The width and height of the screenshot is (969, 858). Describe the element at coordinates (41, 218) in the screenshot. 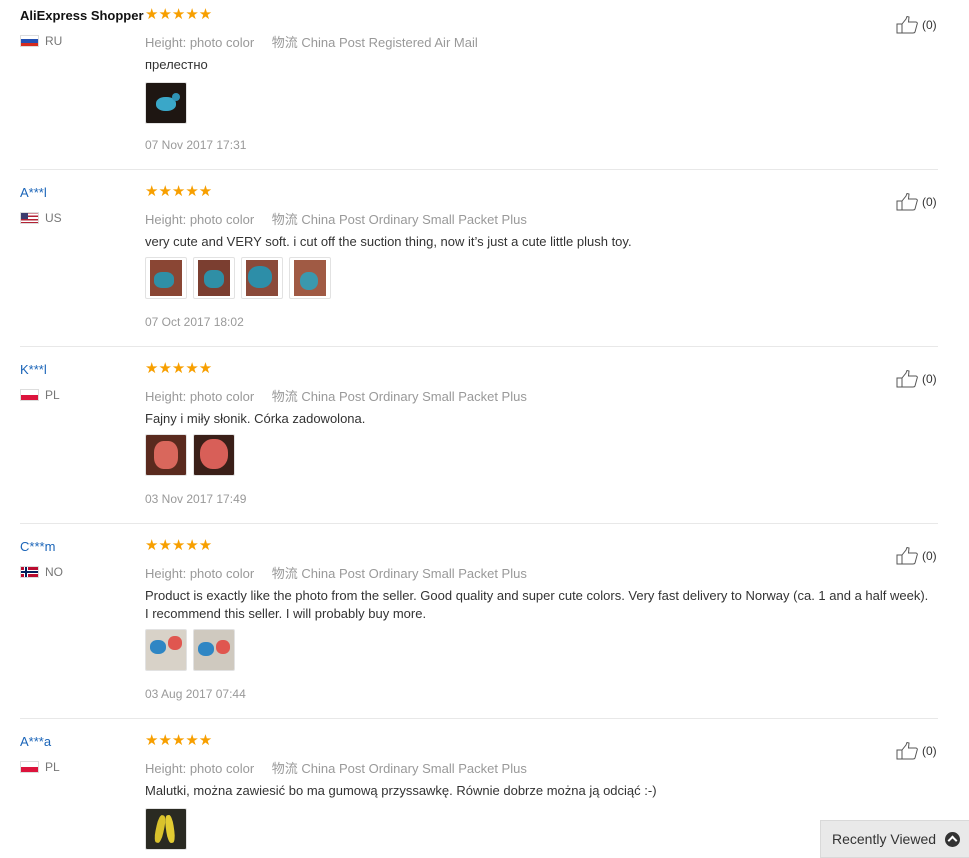

I see `reviewer-country: US` at that location.